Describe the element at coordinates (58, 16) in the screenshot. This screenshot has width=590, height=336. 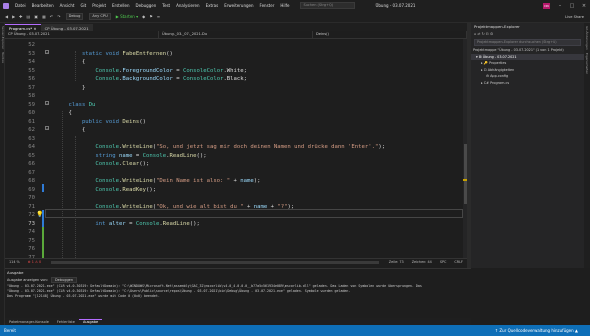
I see `redo-icon: ↷` at that location.